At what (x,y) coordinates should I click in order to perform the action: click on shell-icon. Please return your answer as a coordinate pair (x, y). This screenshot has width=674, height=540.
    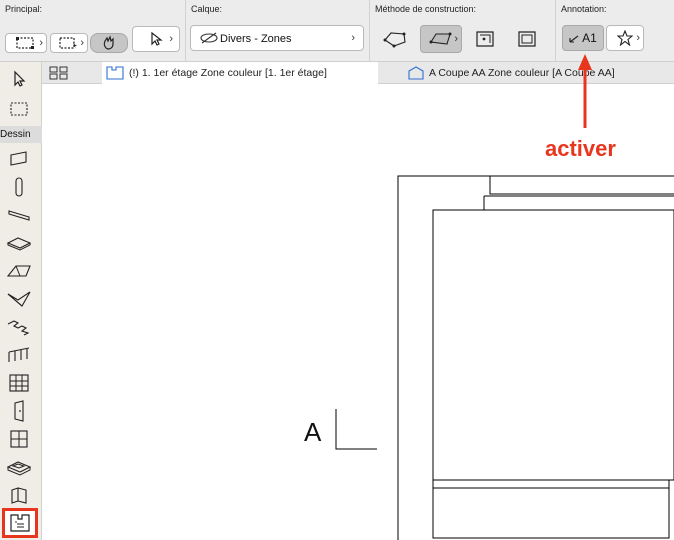
    Looking at the image, I should click on (19, 299).